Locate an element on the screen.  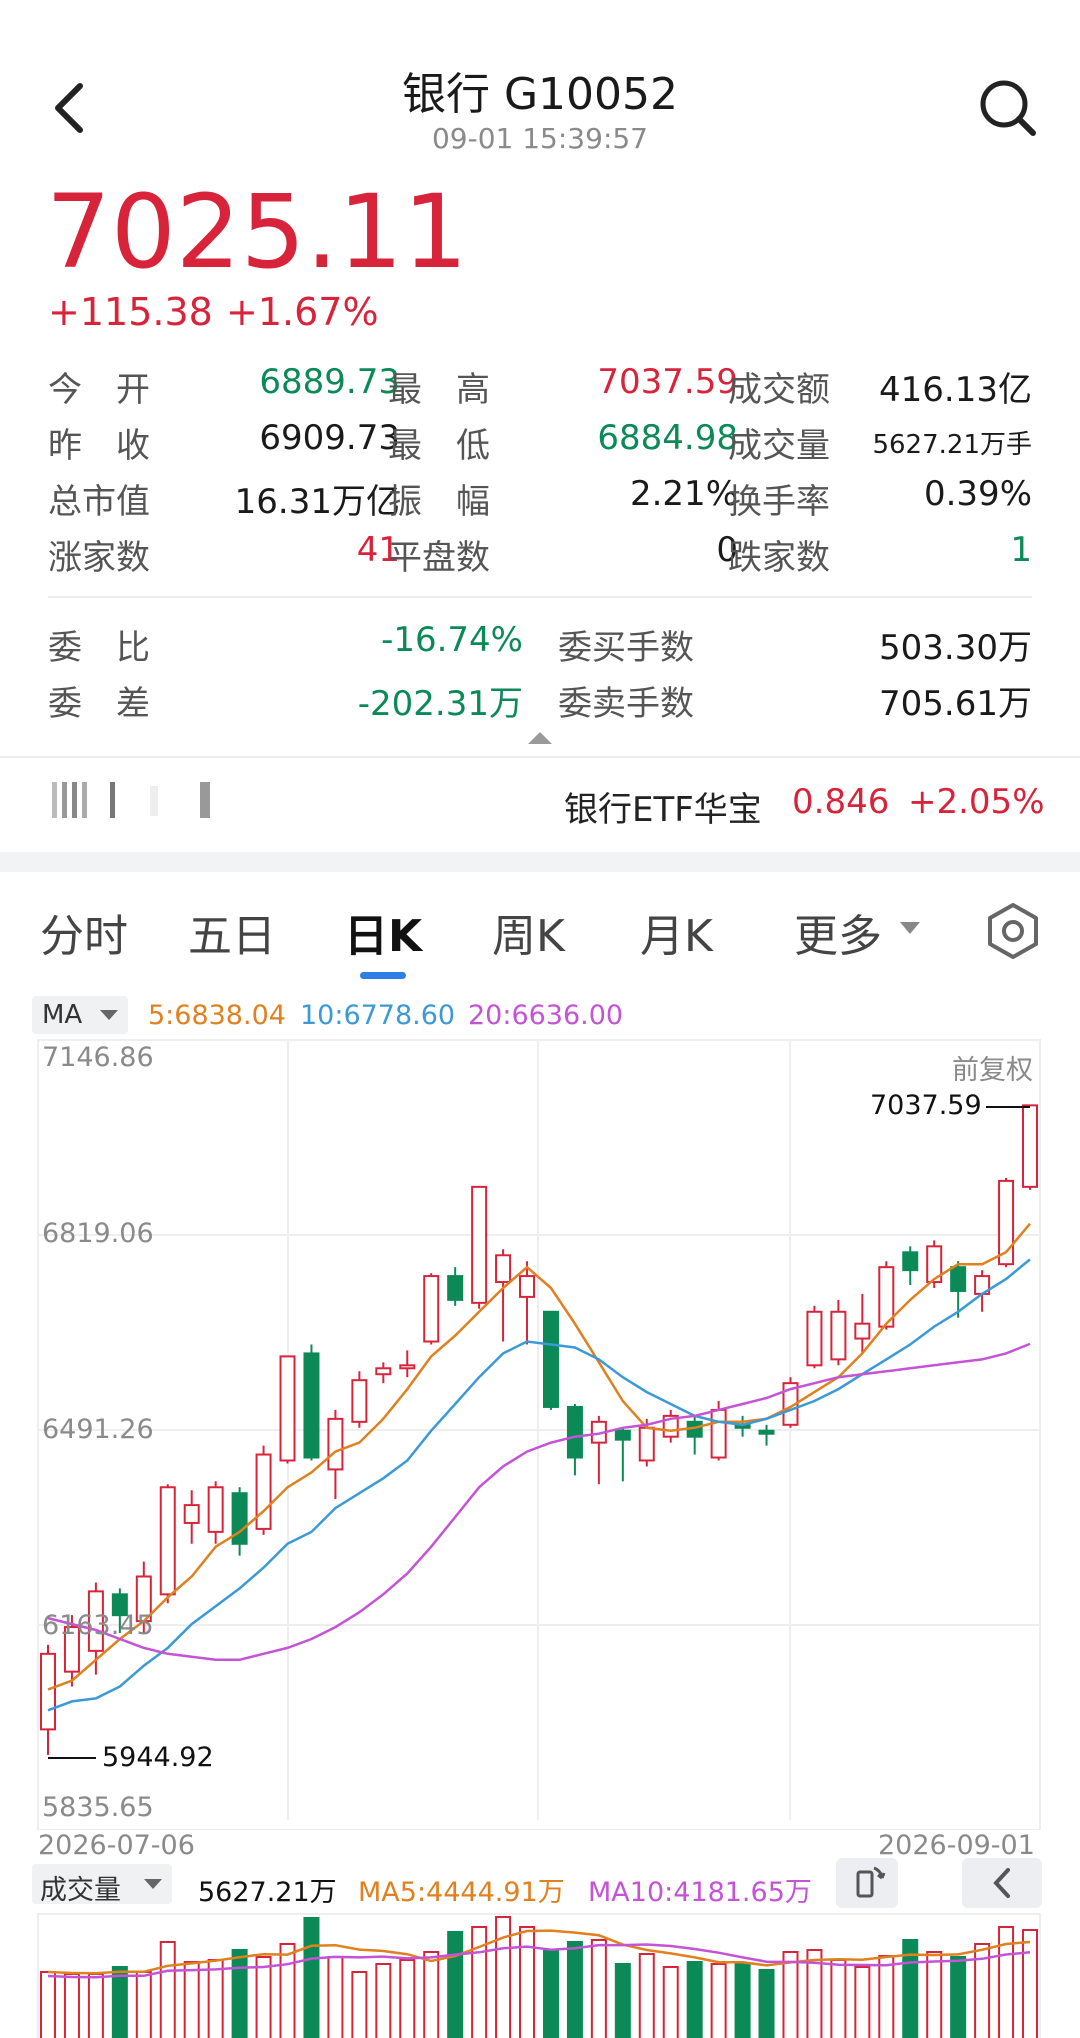
etf-name: 银行ETF华宝 is located at coordinates (663, 806).